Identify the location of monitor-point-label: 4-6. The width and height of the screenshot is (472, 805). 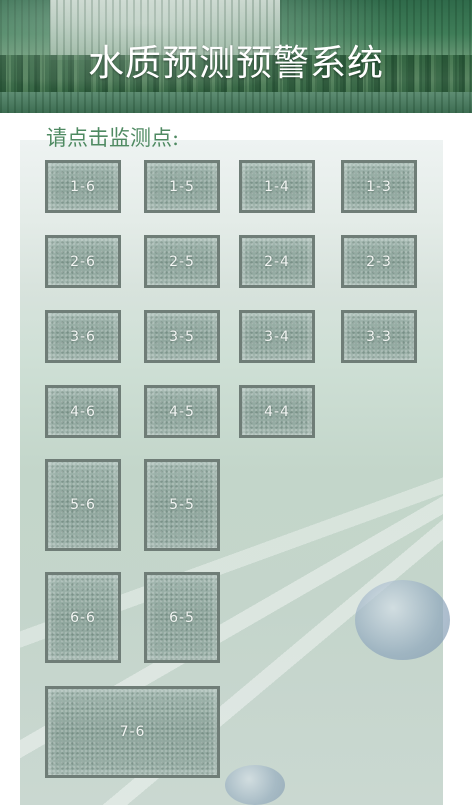
(83, 411).